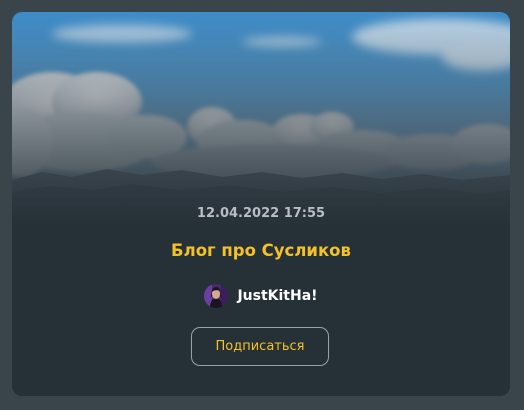 This screenshot has width=524, height=410. Describe the element at coordinates (260, 346) in the screenshot. I see `subscribe-button: Подписаться` at that location.